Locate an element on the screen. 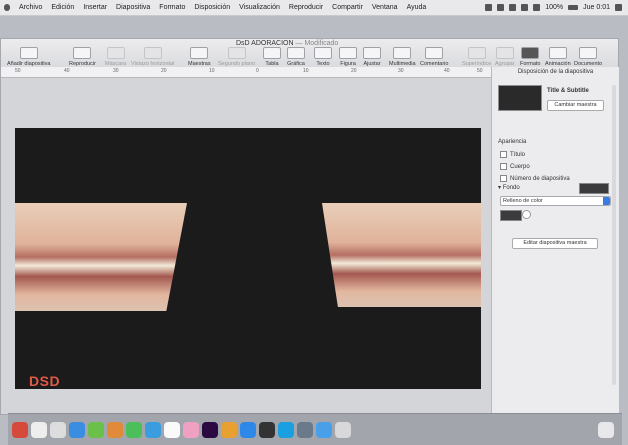 The image size is (628, 445). masters-icon is located at coordinates (199, 53).